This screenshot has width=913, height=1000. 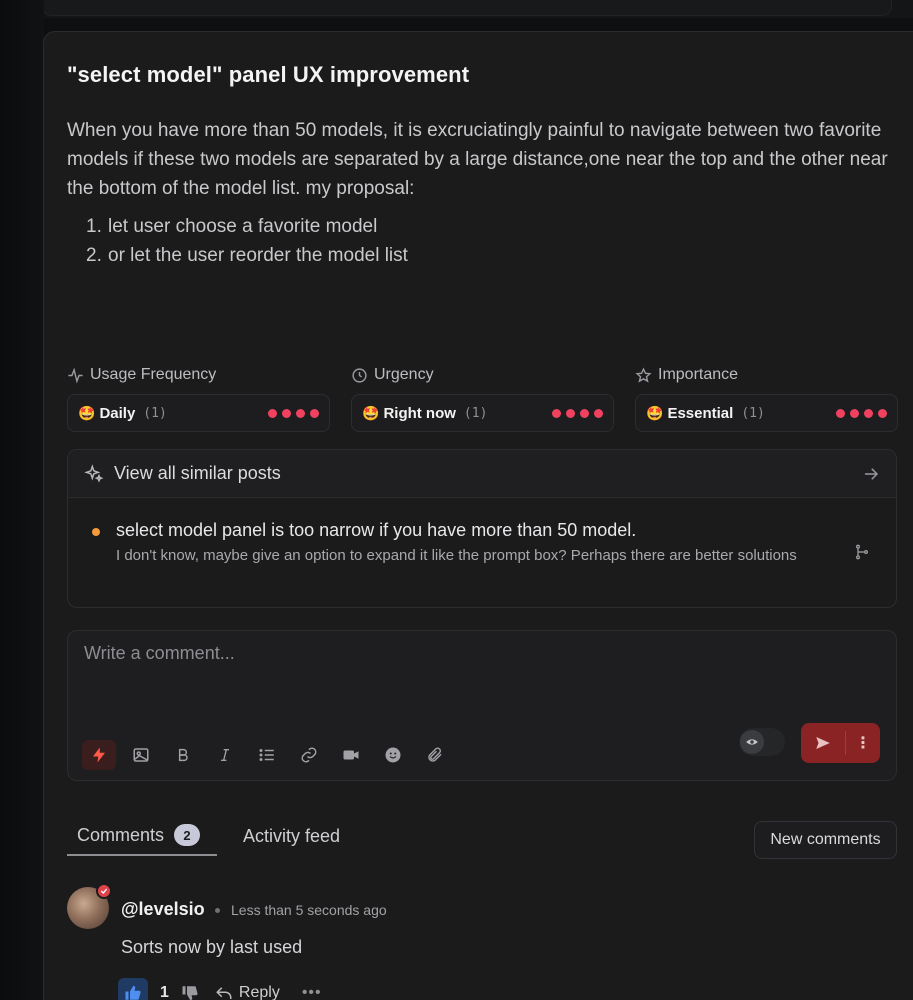 What do you see at coordinates (224, 993) in the screenshot?
I see `reply-icon` at bounding box center [224, 993].